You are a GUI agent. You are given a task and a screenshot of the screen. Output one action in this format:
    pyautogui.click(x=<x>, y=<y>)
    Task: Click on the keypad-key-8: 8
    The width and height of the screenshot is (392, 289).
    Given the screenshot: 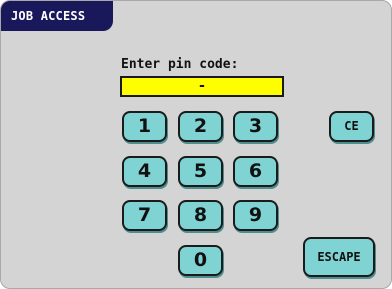 What is the action you would take?
    pyautogui.click(x=200, y=215)
    